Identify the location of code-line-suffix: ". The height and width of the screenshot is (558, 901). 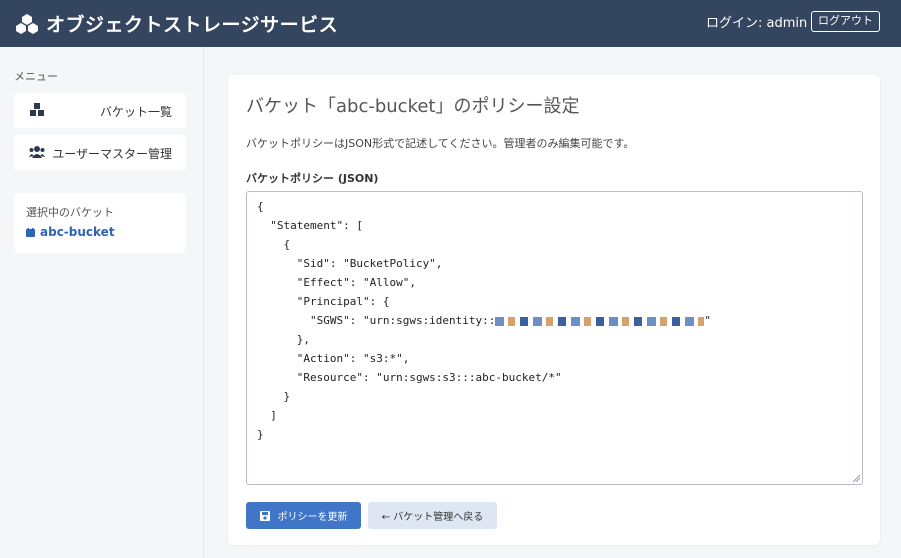
(708, 320).